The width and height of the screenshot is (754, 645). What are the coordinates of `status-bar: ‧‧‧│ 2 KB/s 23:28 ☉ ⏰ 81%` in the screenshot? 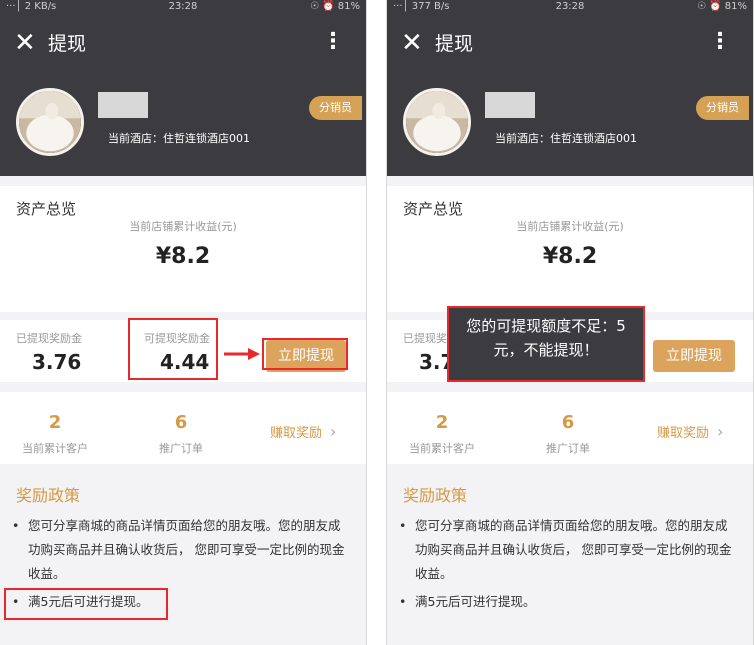 It's located at (183, 7).